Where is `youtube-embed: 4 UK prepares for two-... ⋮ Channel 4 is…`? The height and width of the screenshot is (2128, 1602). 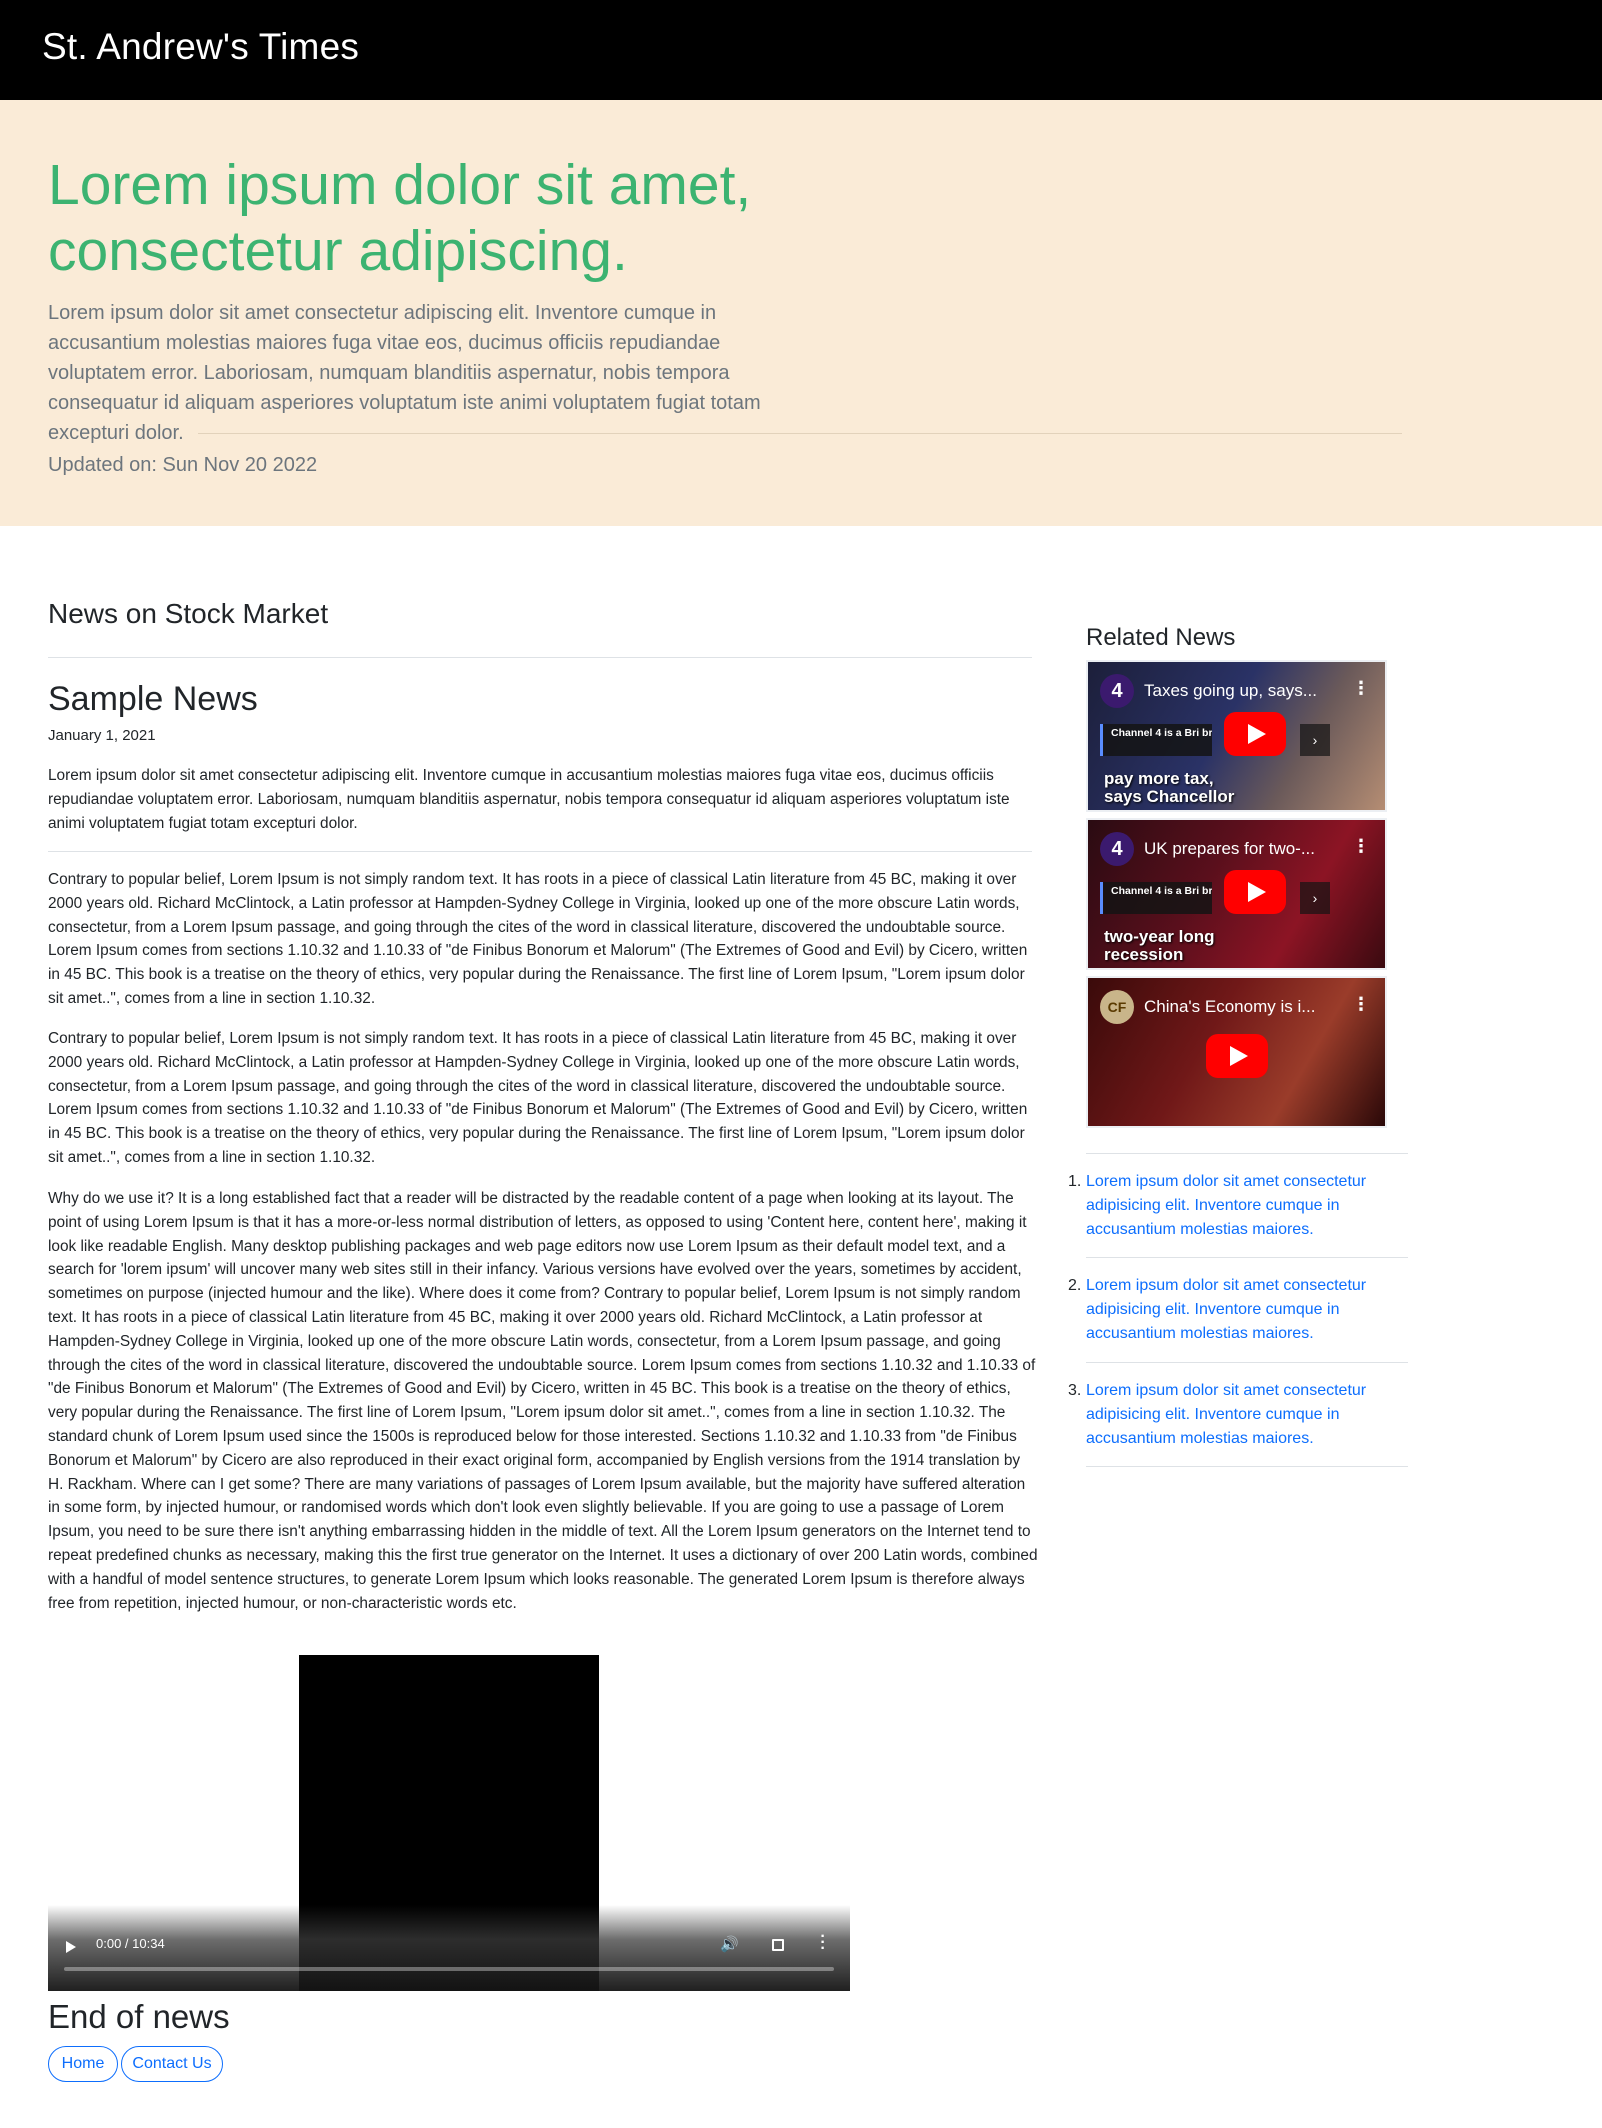 youtube-embed: 4 UK prepares for two-... ⋮ Channel 4 is… is located at coordinates (1236, 894).